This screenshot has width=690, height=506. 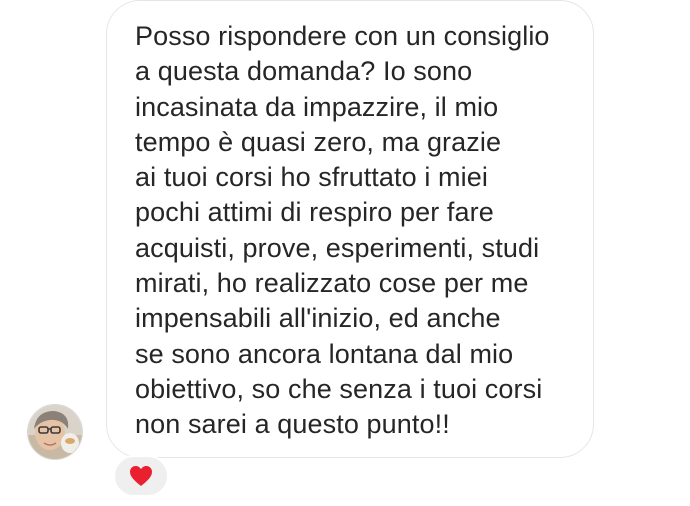 I want to click on heart-icon, so click(x=141, y=476).